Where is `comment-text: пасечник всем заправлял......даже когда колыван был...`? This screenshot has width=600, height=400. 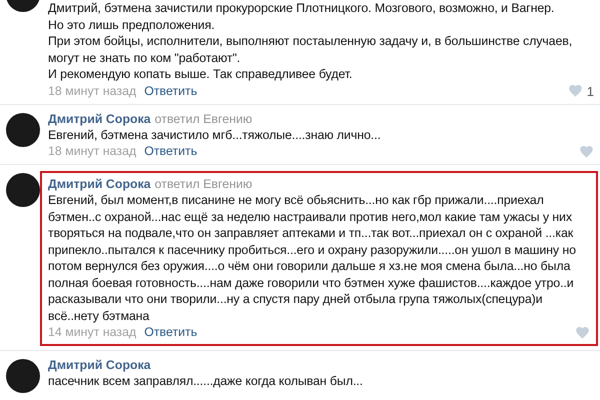 comment-text: пасечник всем заправлял......даже когда колыван был... is located at coordinates (206, 381).